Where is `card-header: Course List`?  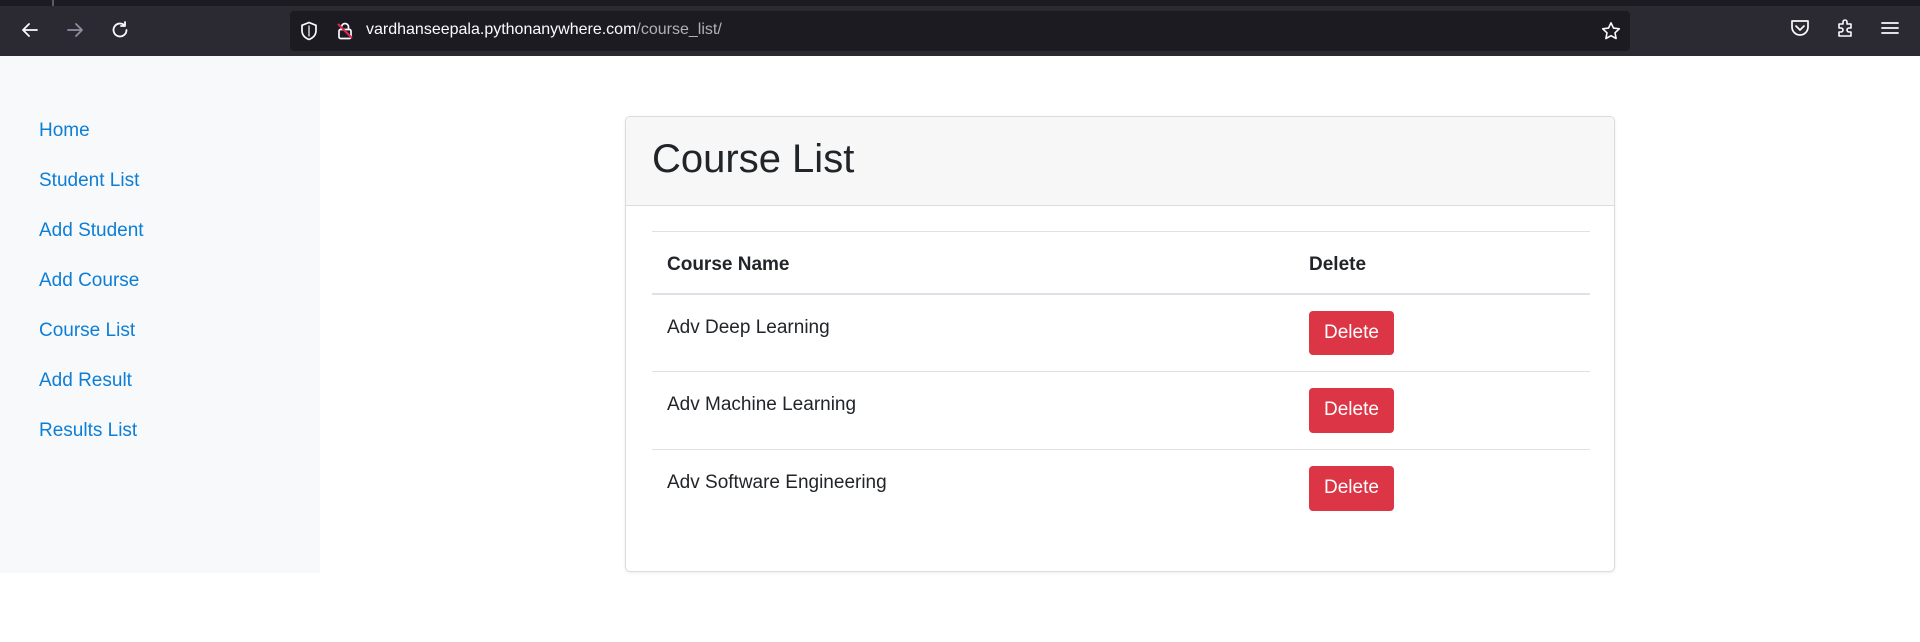 card-header: Course List is located at coordinates (1120, 161).